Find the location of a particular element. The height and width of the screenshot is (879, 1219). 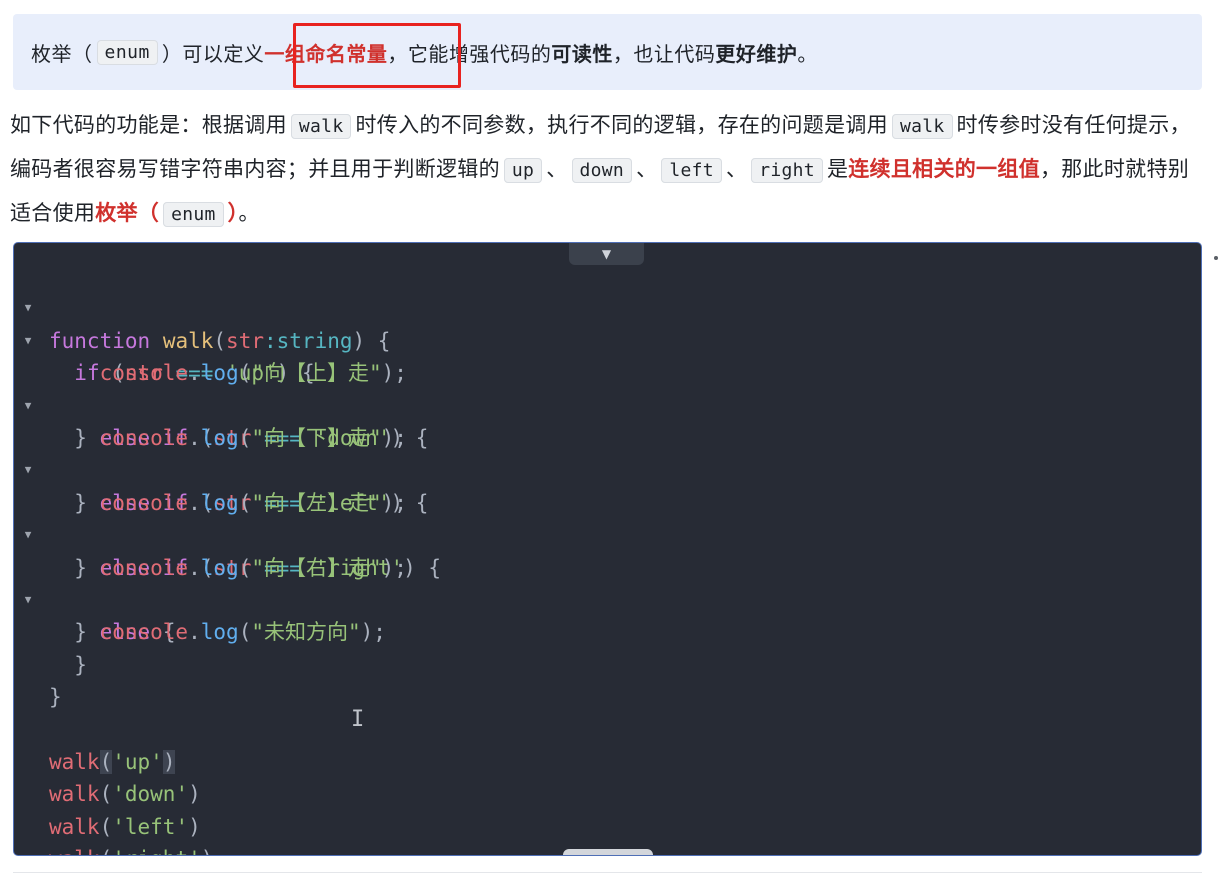

type: string is located at coordinates (314, 340).